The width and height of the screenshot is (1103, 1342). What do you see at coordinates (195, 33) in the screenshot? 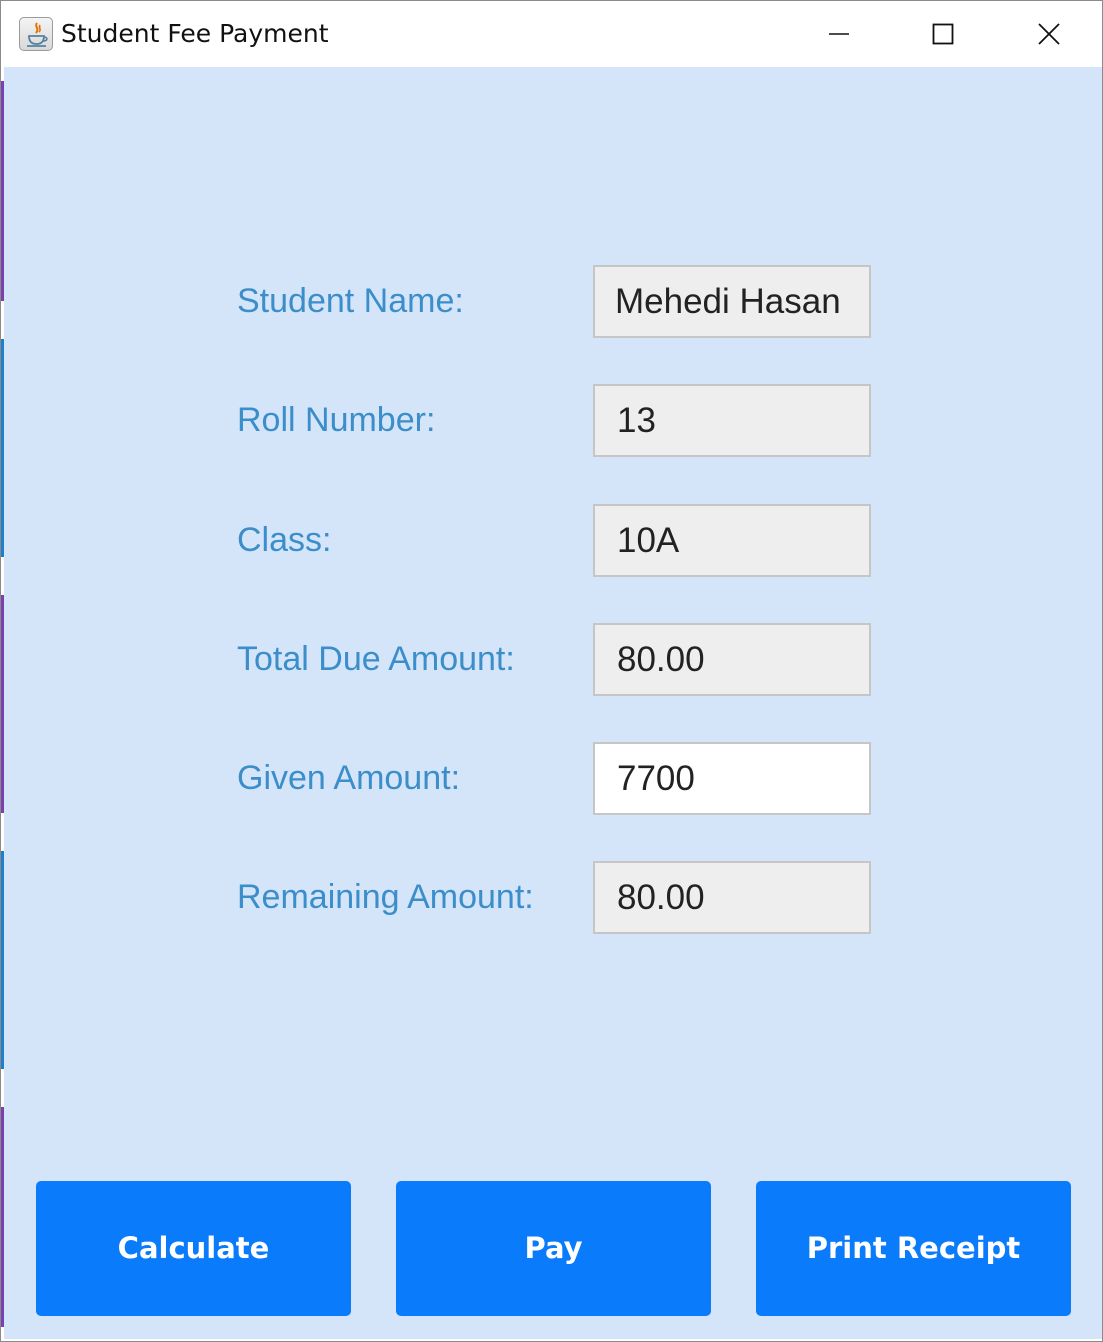
I see `window-title: Student Fee Payment` at bounding box center [195, 33].